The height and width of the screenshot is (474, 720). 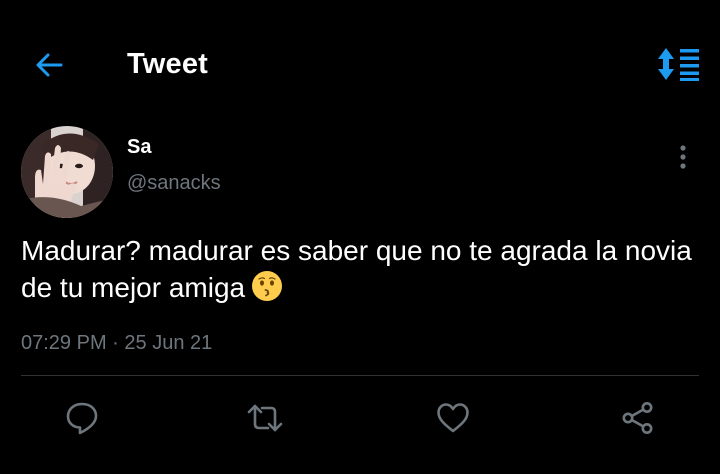 I want to click on retweet-button, so click(x=265, y=418).